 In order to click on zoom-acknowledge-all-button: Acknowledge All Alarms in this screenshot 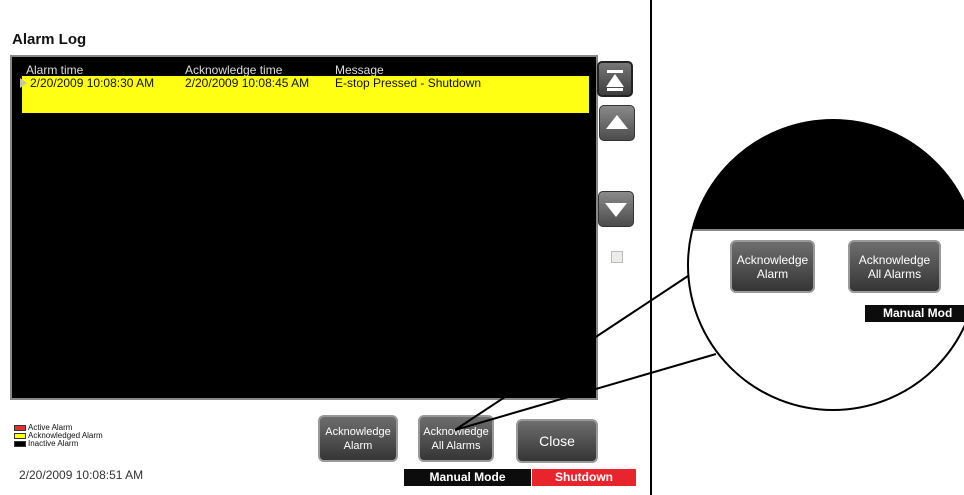, I will do `click(894, 266)`.